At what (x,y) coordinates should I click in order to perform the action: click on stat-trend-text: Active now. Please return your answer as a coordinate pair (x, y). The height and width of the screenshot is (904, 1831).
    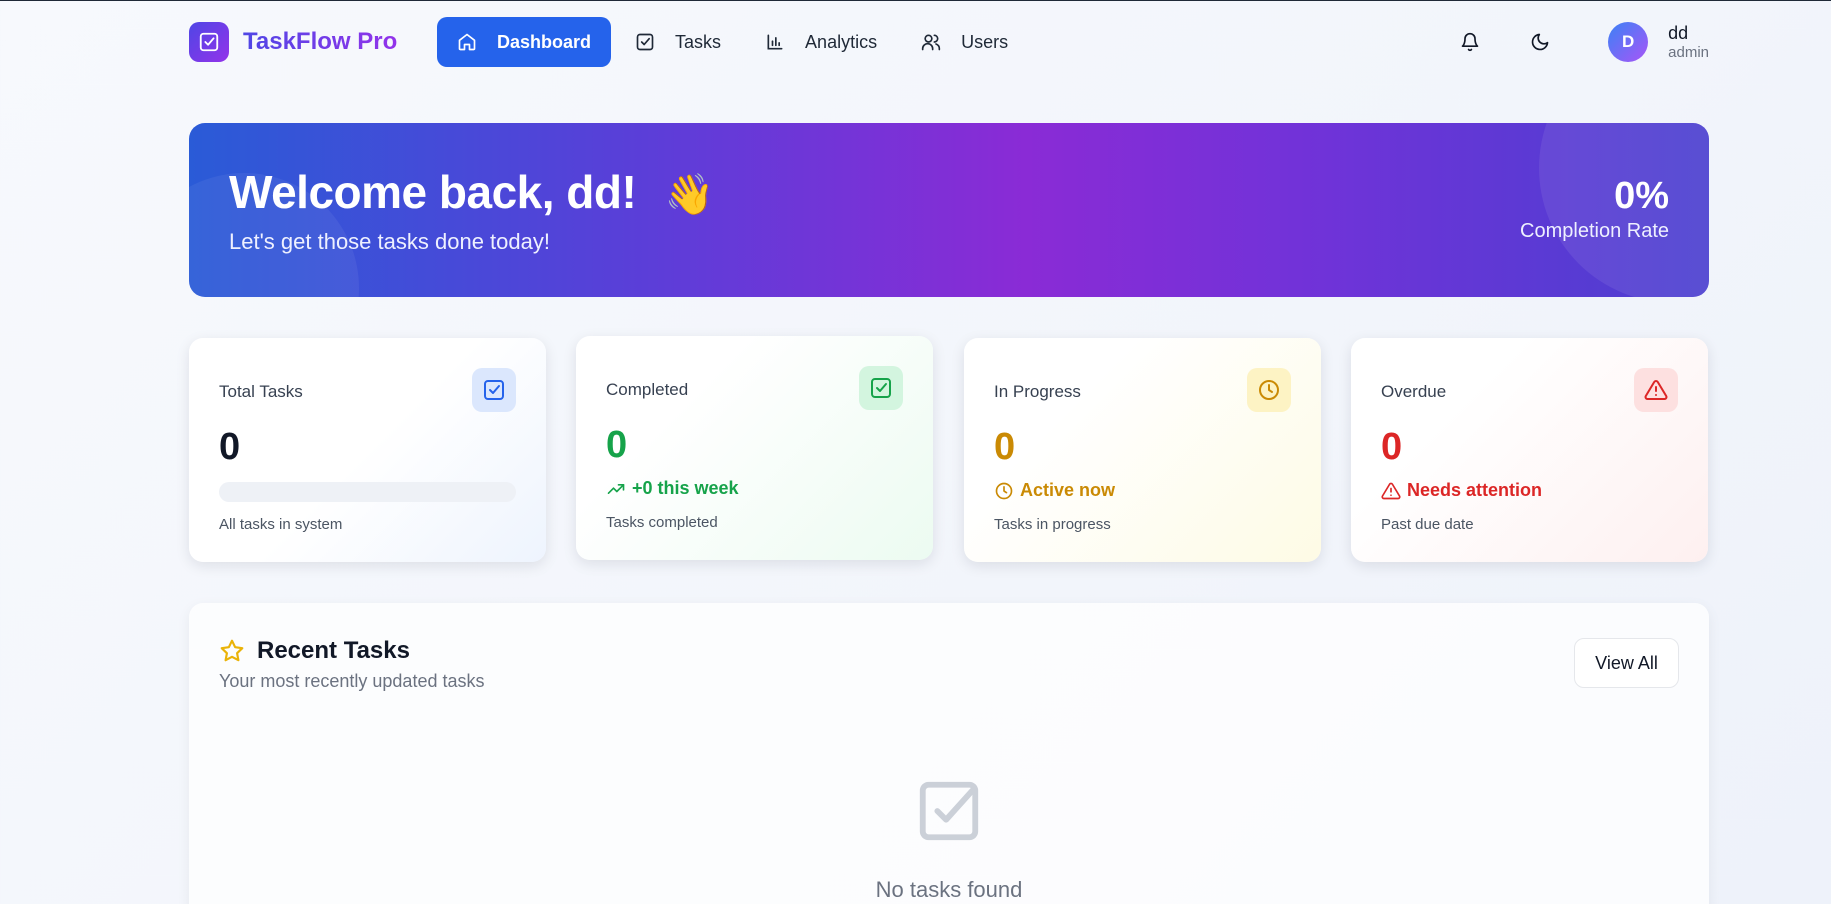
    Looking at the image, I should click on (1068, 490).